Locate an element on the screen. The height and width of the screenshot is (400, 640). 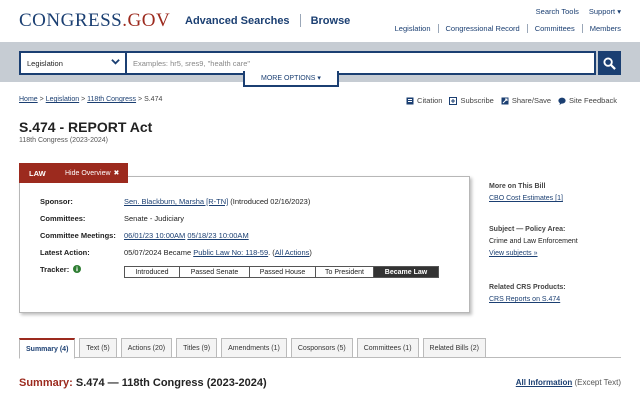
site-feedback-button: Site Feedback is located at coordinates (587, 100).